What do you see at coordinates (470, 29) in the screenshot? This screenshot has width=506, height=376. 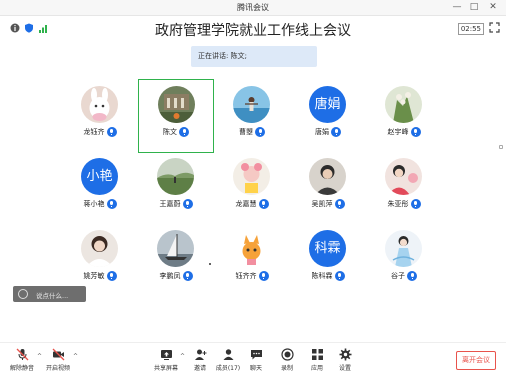 I see `meeting-timer: 02:55` at bounding box center [470, 29].